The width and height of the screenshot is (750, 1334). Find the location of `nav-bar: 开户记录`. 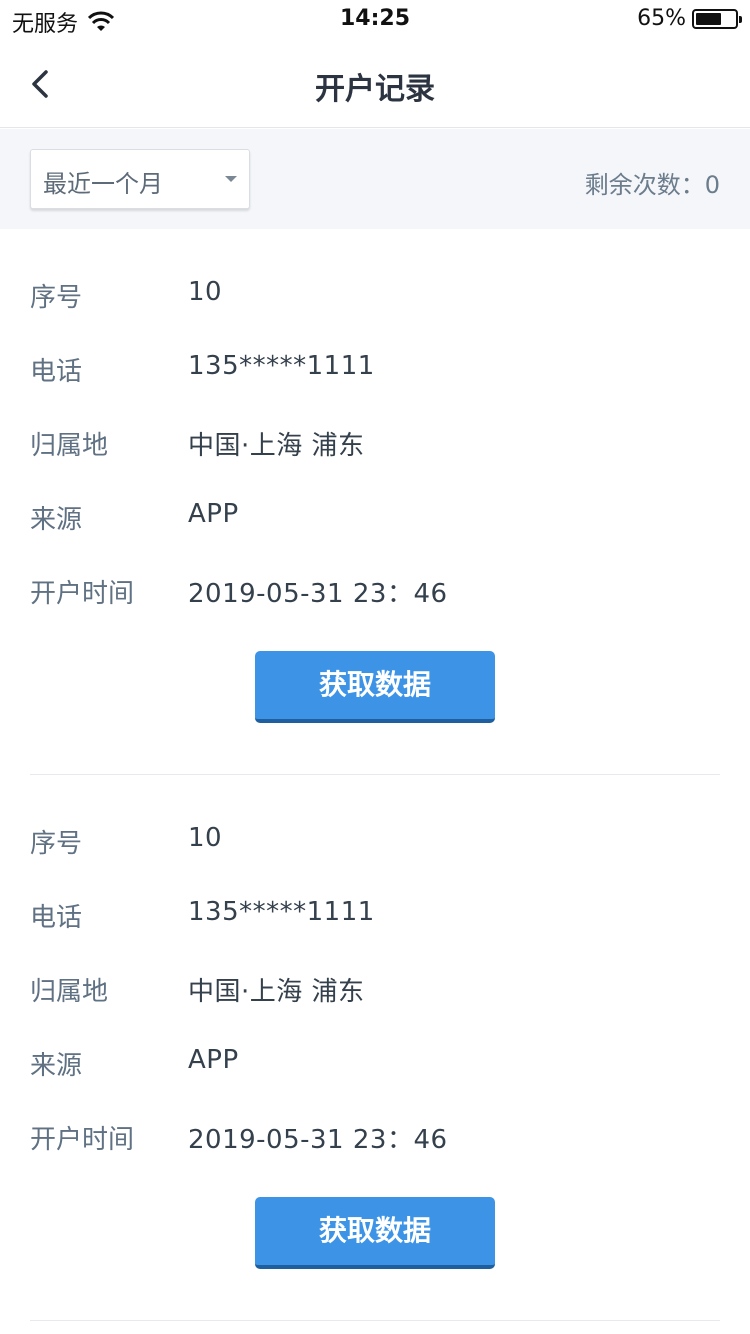

nav-bar: 开户记录 is located at coordinates (375, 84).